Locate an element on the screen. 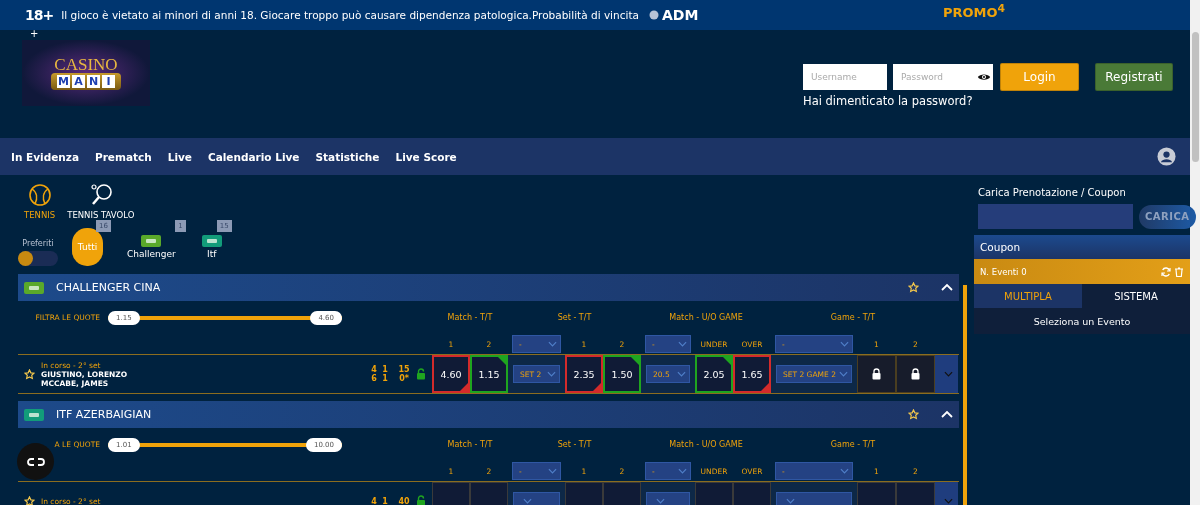 This screenshot has height=505, width=1200. tennis-ball-icon is located at coordinates (39, 195).